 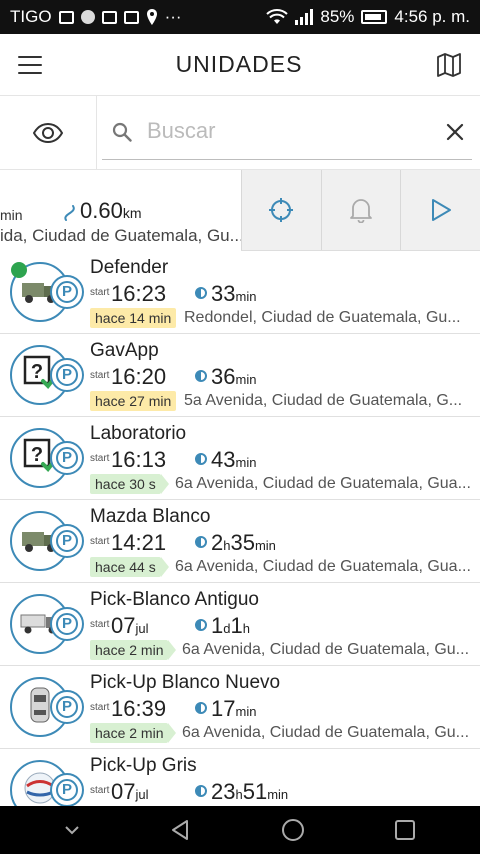 I want to click on play-icon, so click(x=441, y=210).